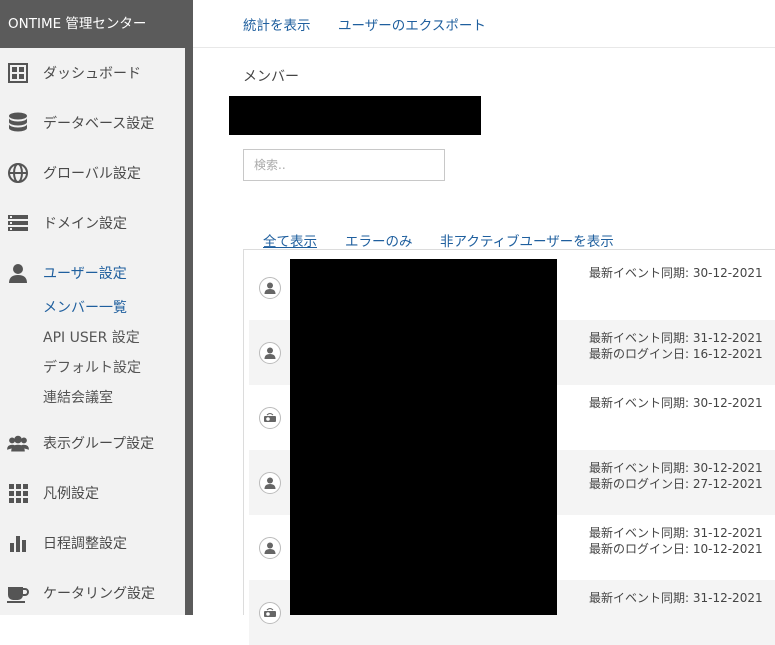 This screenshot has width=775, height=645. I want to click on grid-icon, so click(18, 493).